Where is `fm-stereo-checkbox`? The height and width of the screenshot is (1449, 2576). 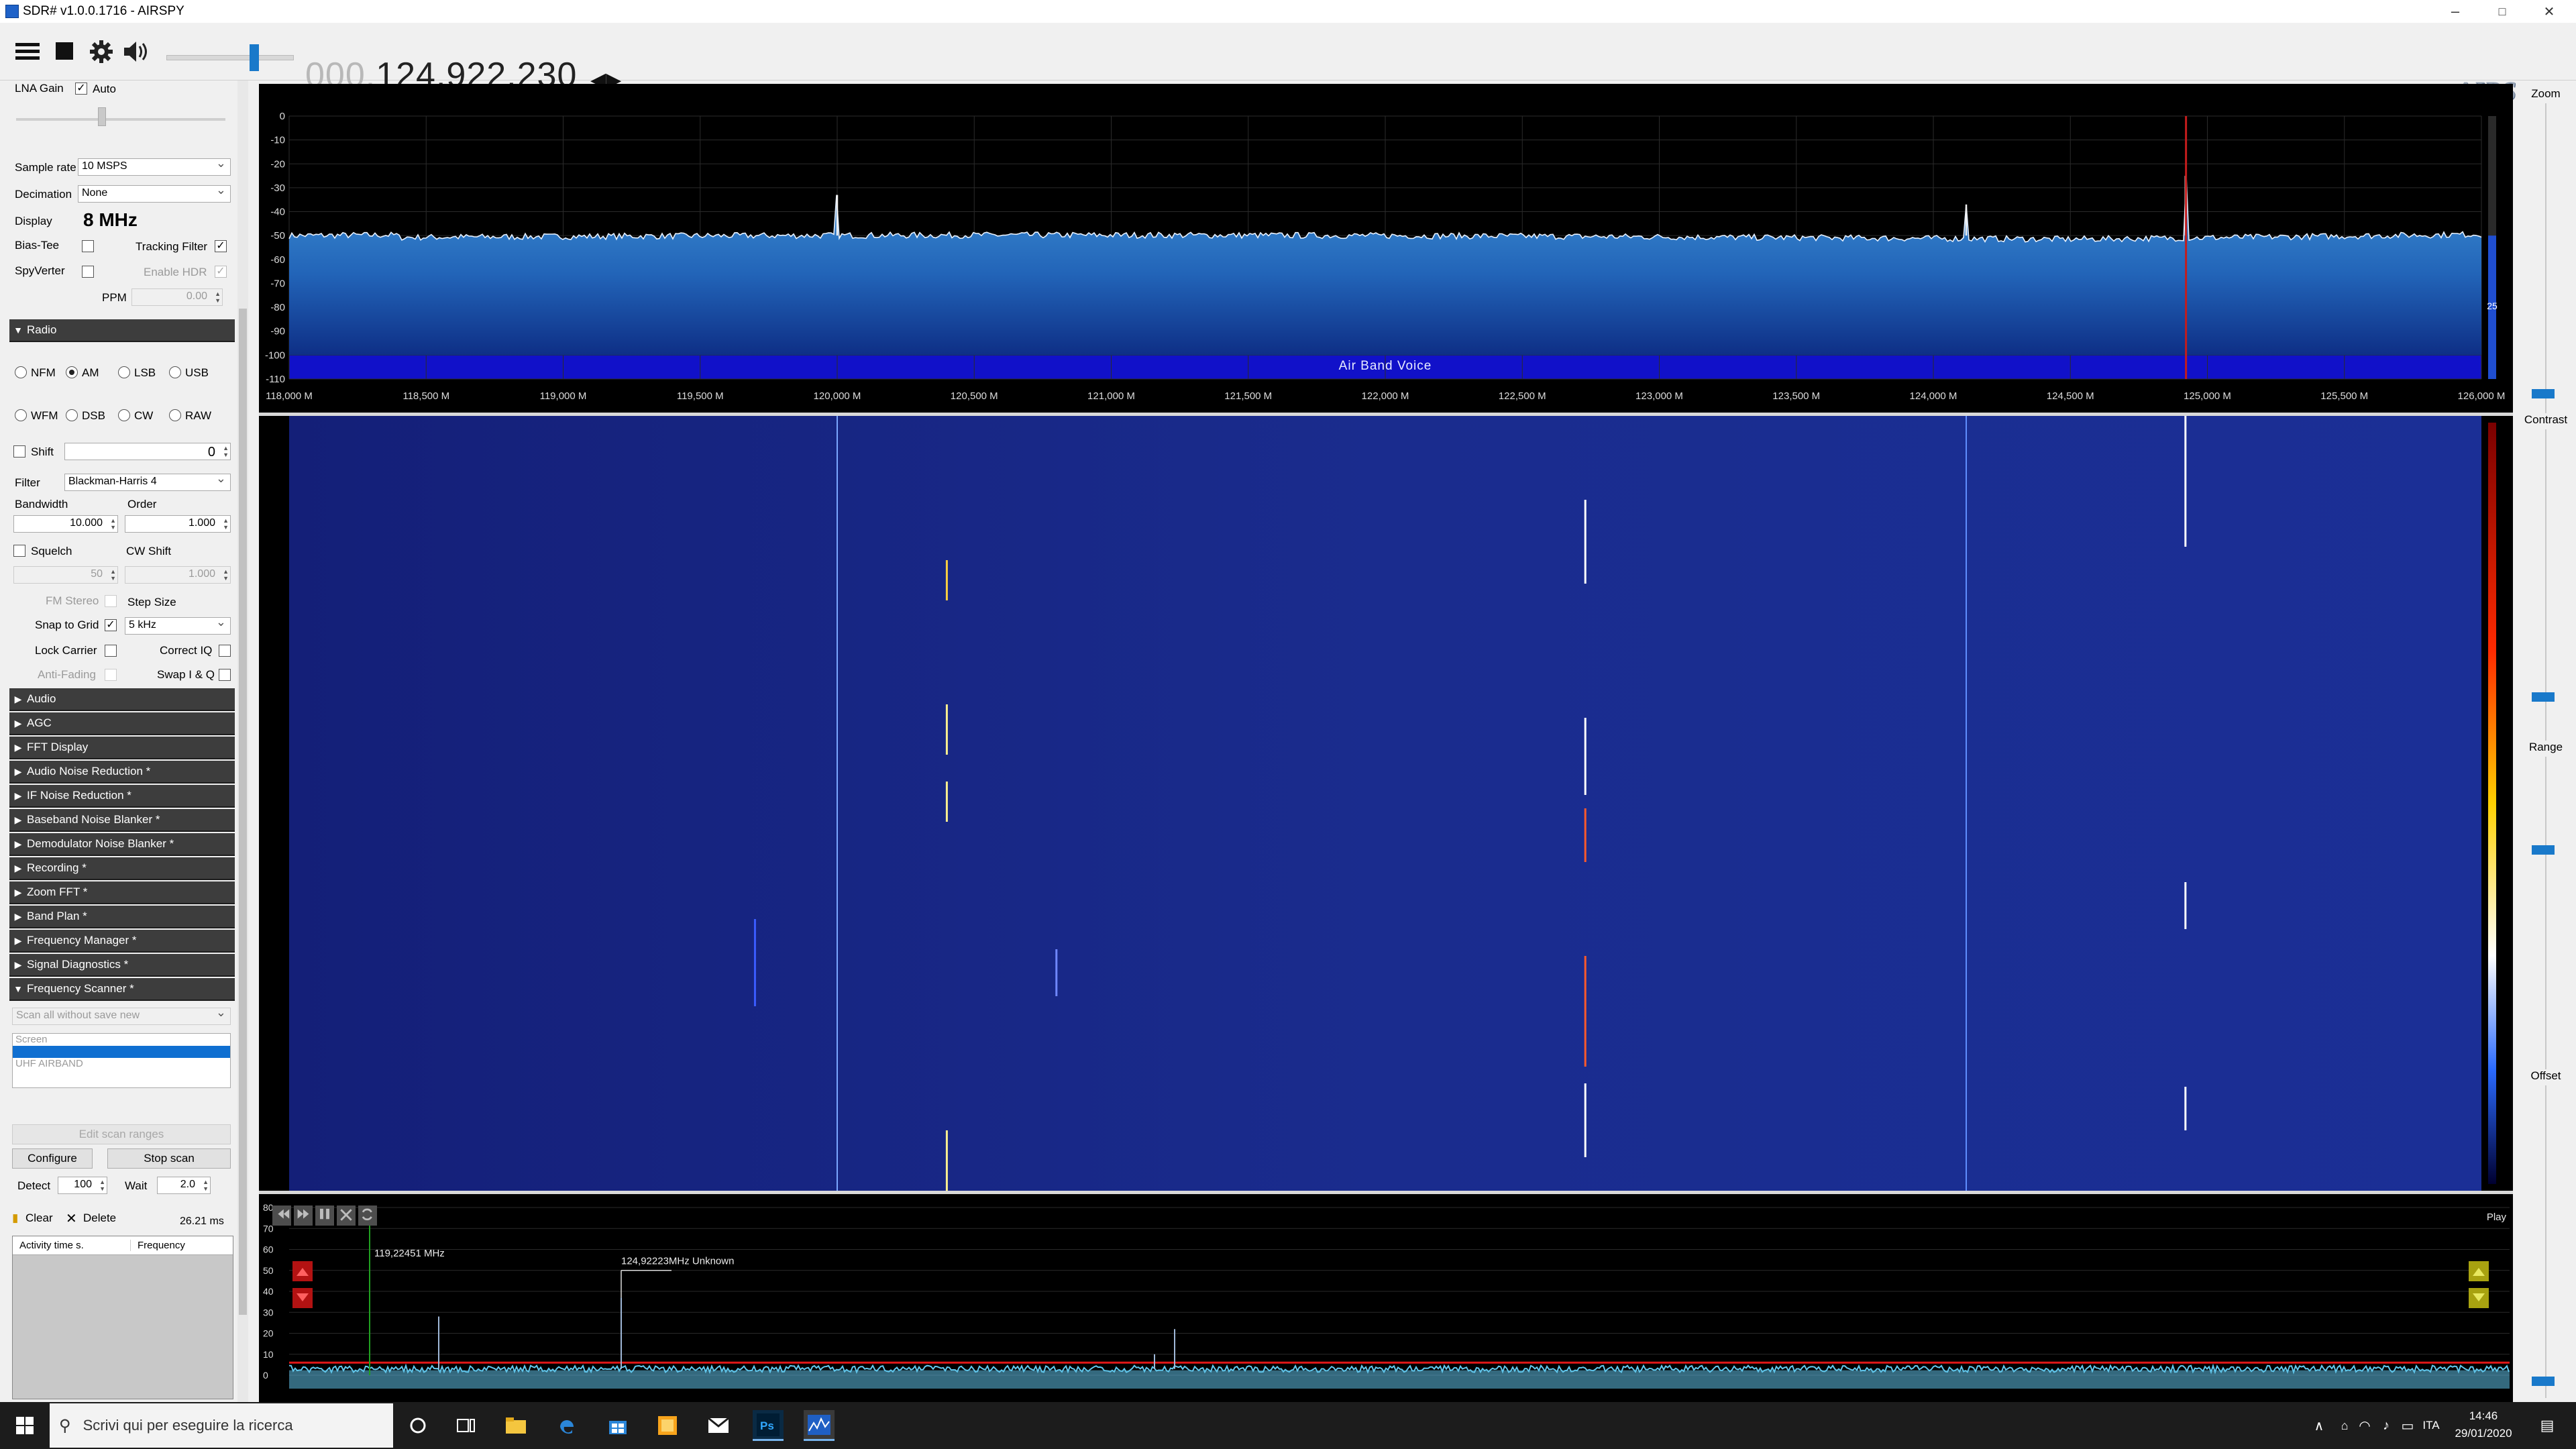 fm-stereo-checkbox is located at coordinates (111, 601).